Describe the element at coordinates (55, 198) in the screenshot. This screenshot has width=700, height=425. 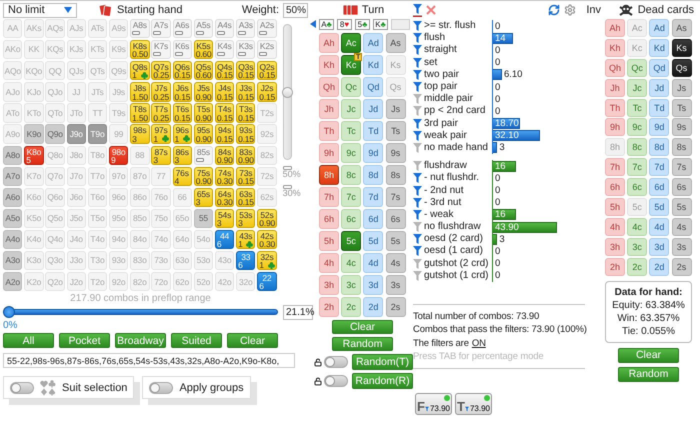
I see `hand-cell: Q6o` at that location.